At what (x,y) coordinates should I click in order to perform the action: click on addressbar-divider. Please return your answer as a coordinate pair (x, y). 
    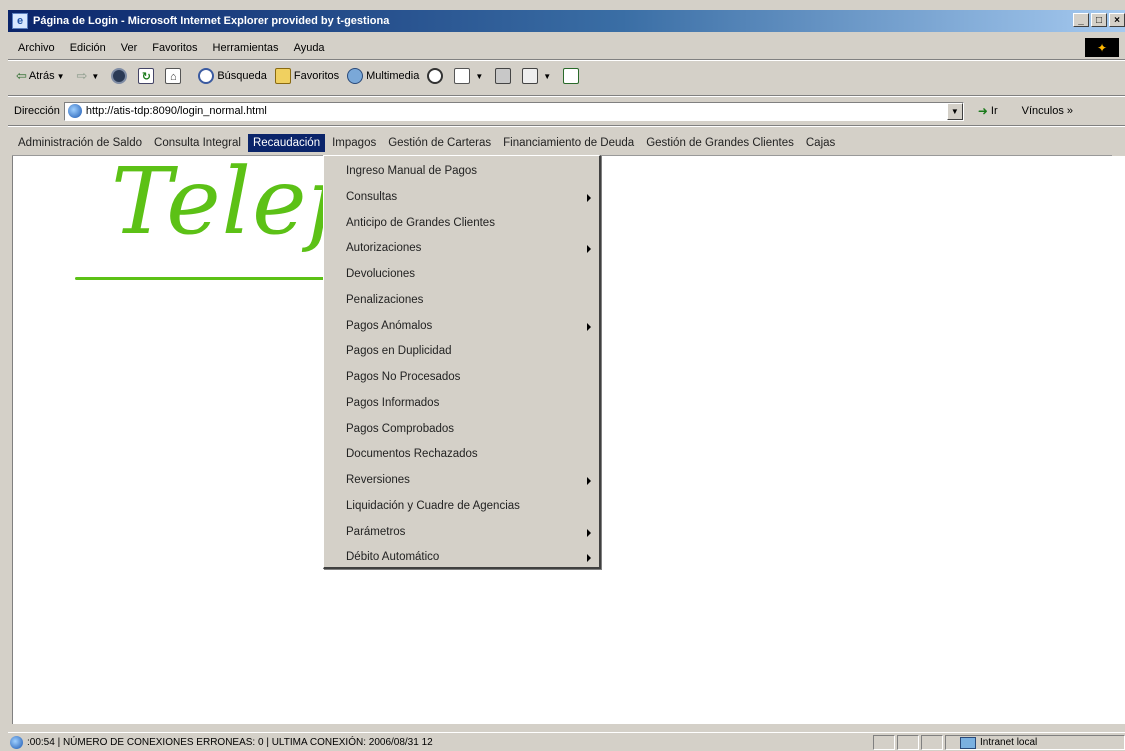
    Looking at the image, I should click on (566, 126).